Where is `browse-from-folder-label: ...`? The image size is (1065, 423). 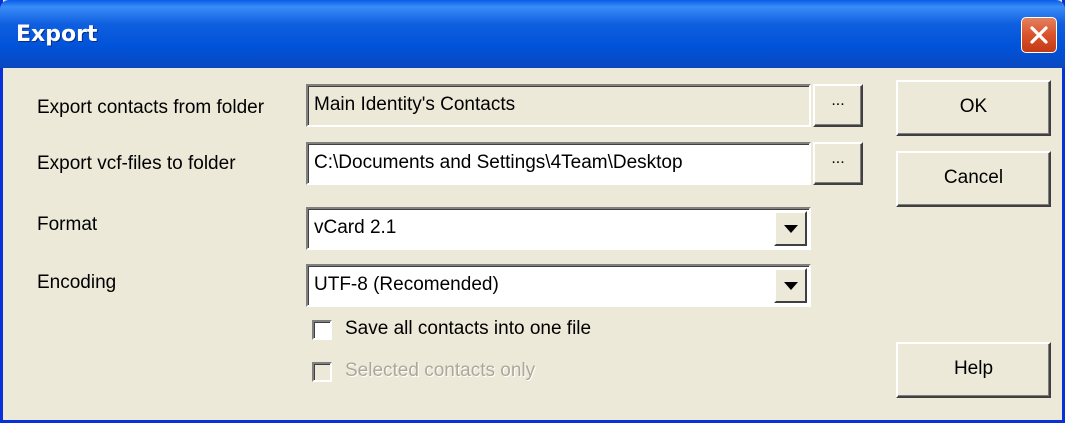 browse-from-folder-label: ... is located at coordinates (838, 100).